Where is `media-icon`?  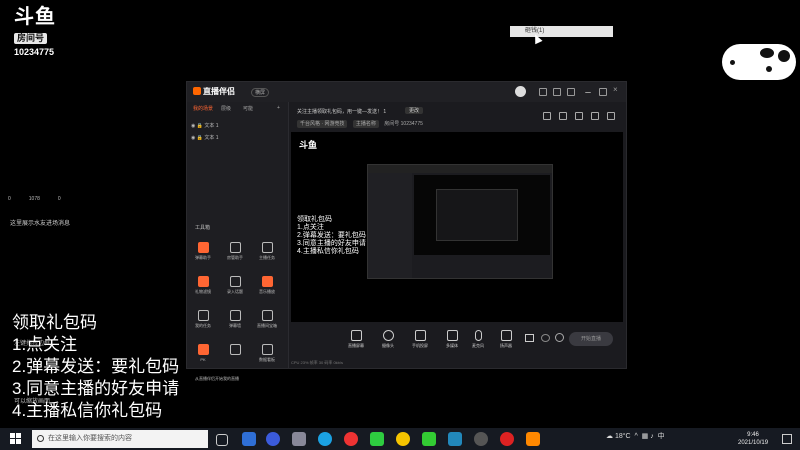 media-icon is located at coordinates (452, 335).